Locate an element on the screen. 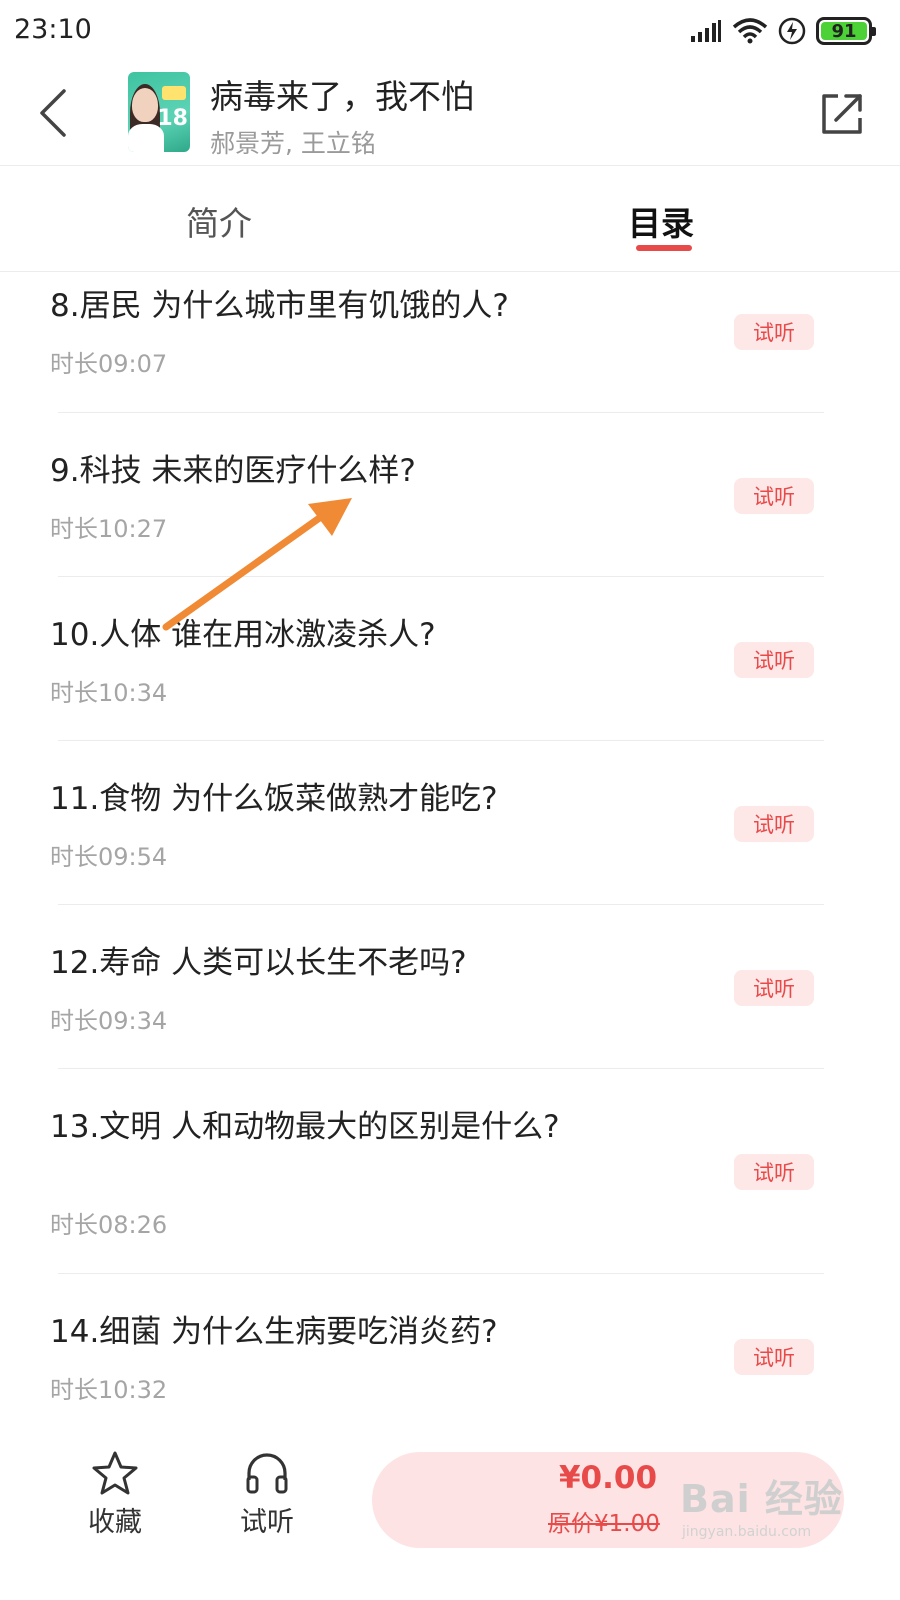  episode-title: 13.文明 人和动物最大的区别是什么? is located at coordinates (305, 1127).